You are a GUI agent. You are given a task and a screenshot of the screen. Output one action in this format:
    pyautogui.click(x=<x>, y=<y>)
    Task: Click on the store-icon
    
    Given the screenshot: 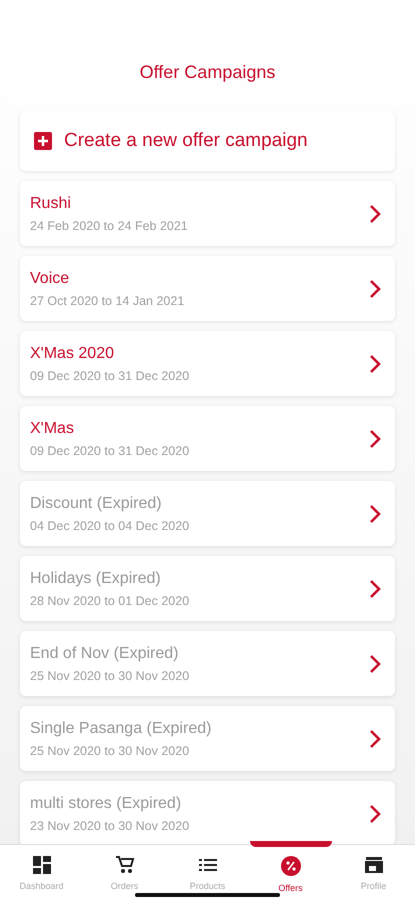 What is the action you would take?
    pyautogui.click(x=374, y=865)
    